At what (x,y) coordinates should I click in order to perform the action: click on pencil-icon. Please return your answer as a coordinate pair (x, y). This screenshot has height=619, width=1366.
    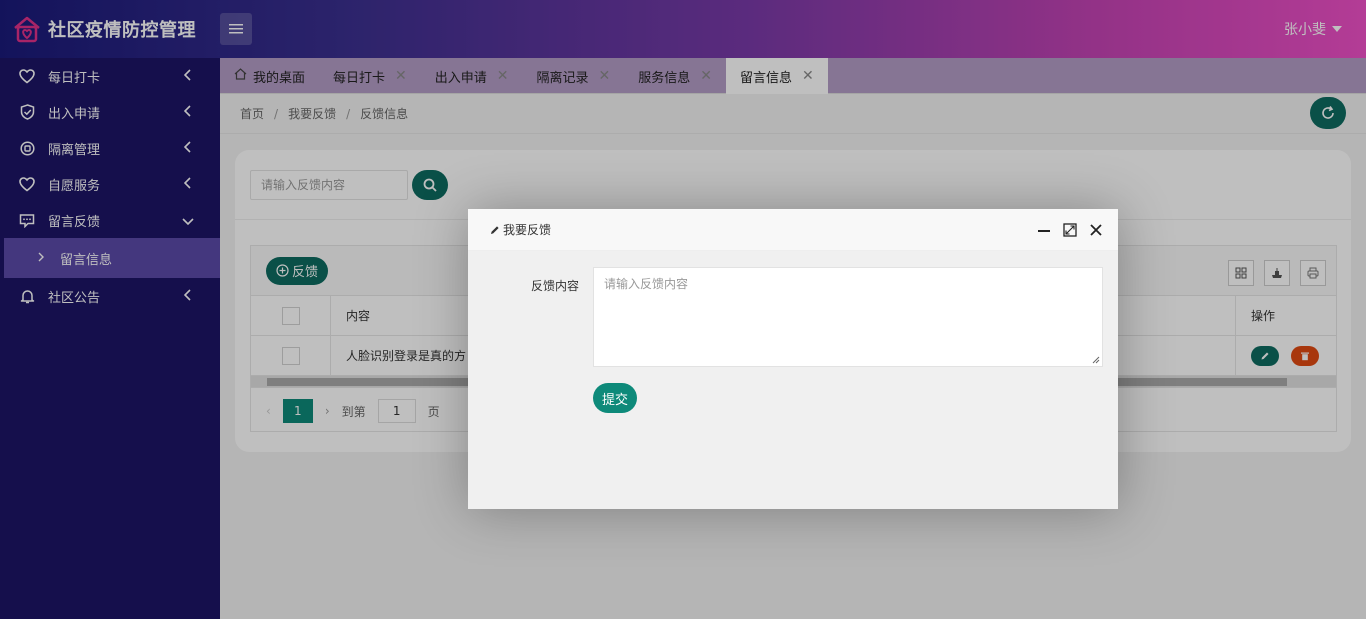
    Looking at the image, I should click on (495, 229).